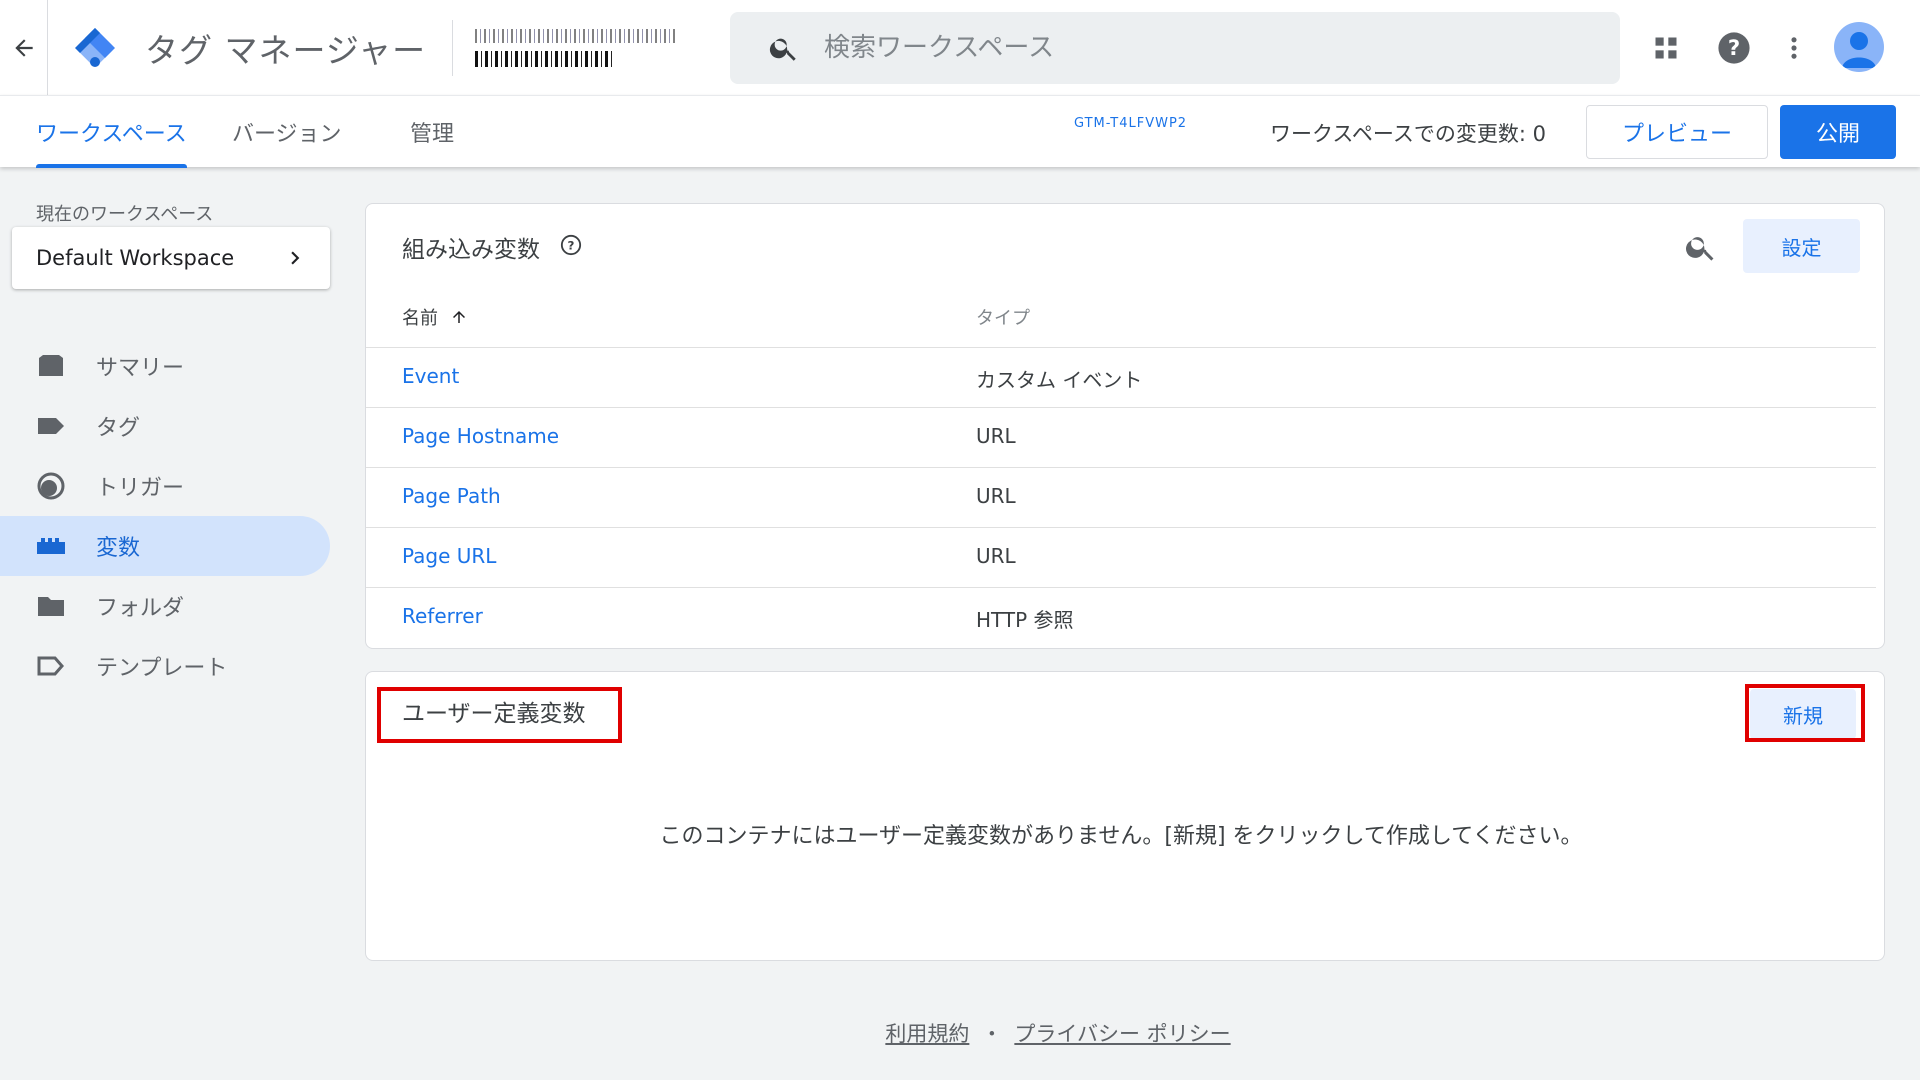 This screenshot has width=1920, height=1080. I want to click on variable-name-link: Referrer, so click(442, 616).